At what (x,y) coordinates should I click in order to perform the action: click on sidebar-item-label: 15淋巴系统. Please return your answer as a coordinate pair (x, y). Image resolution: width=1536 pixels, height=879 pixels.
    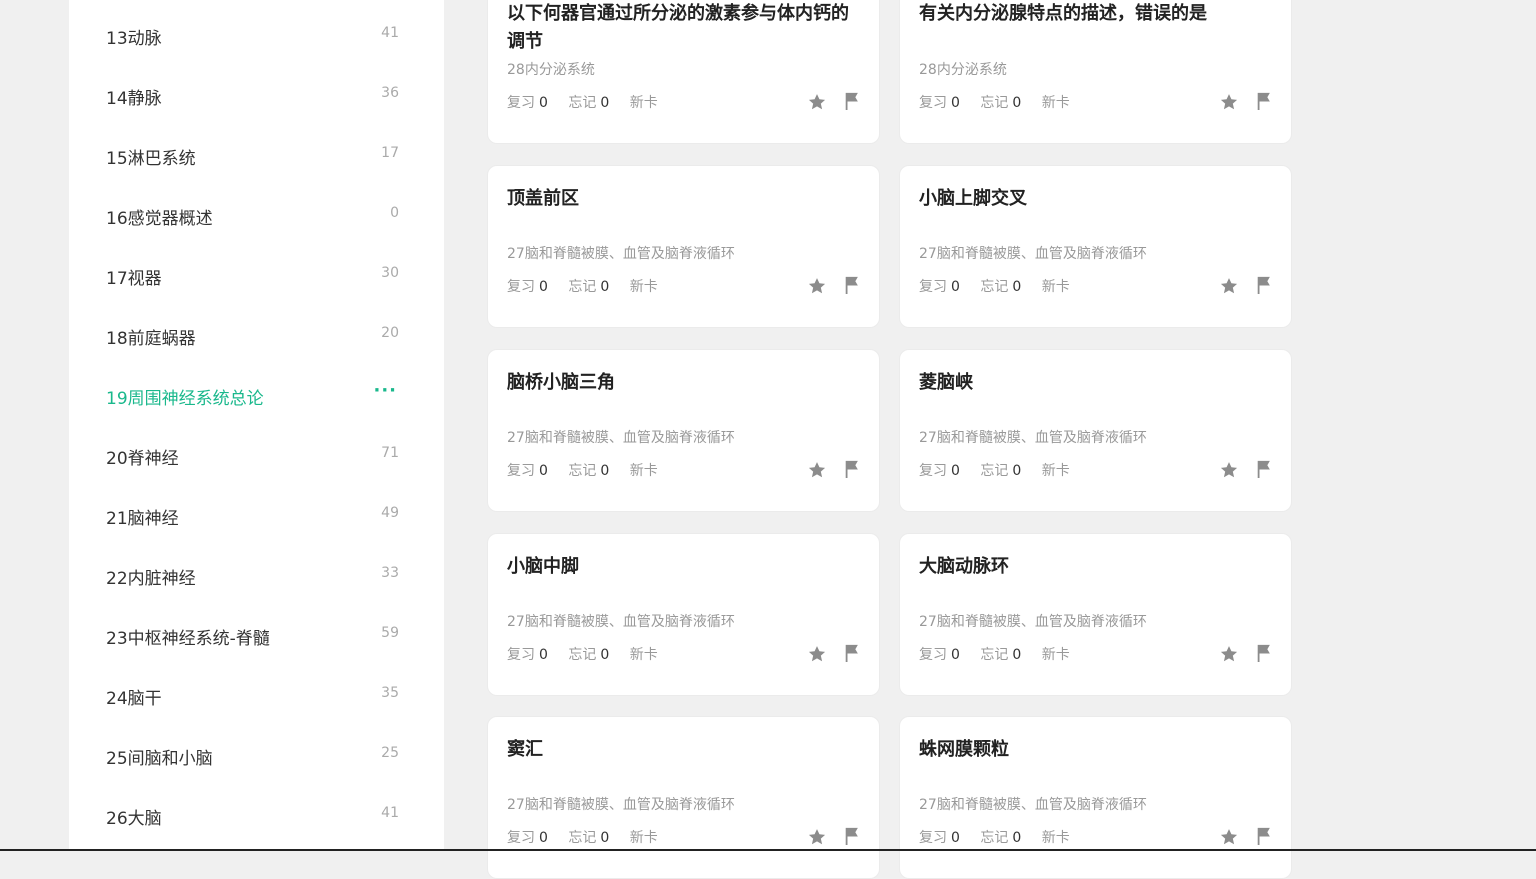
    Looking at the image, I should click on (151, 159).